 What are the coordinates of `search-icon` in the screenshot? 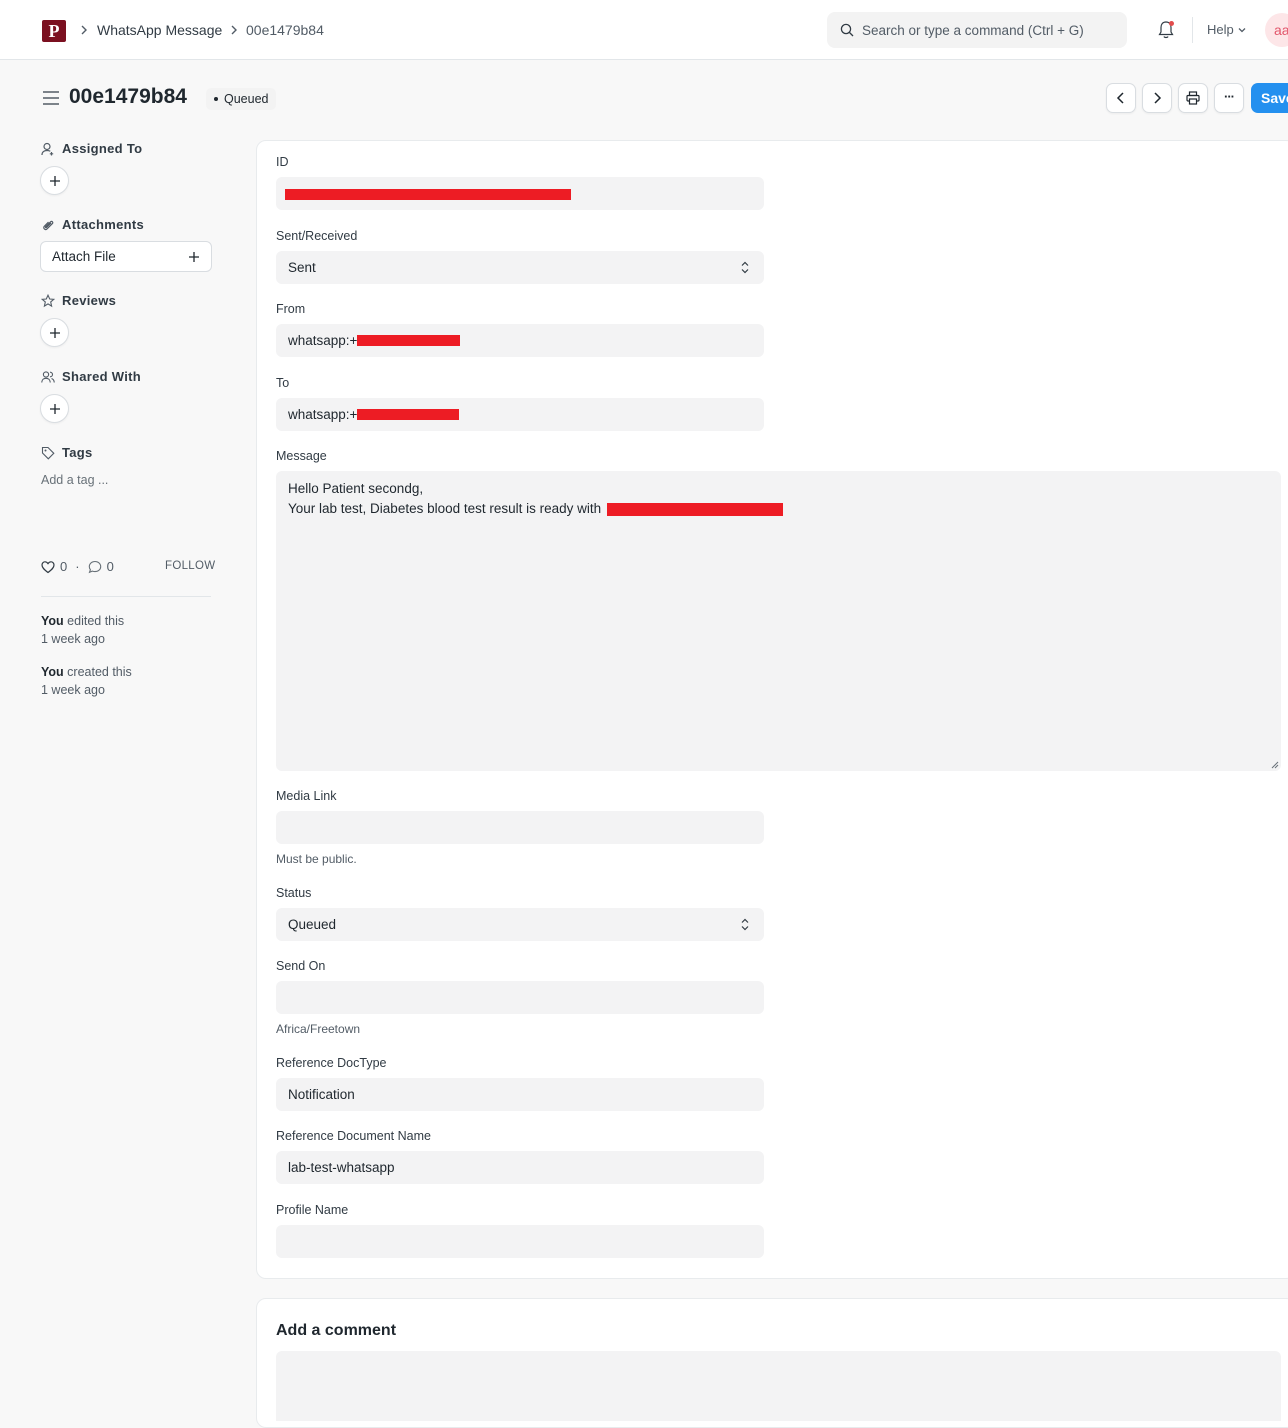 It's located at (847, 30).